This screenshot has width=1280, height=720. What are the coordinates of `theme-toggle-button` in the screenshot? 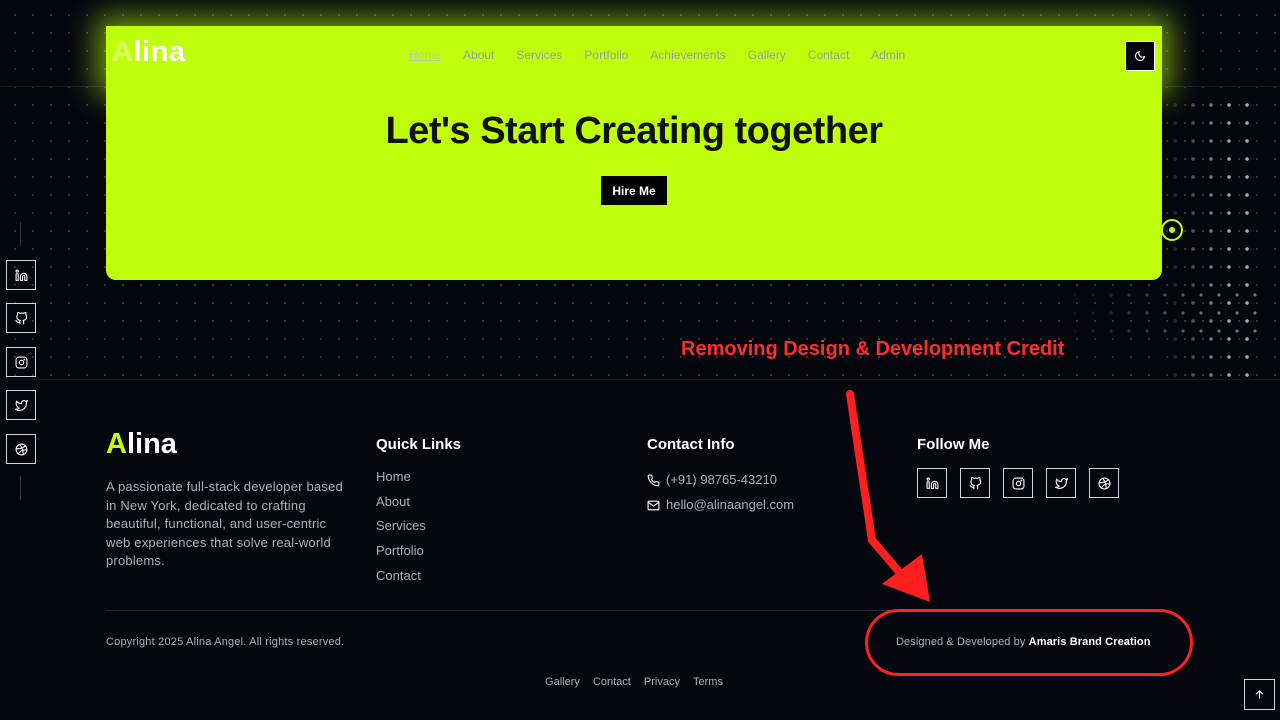 It's located at (1140, 56).